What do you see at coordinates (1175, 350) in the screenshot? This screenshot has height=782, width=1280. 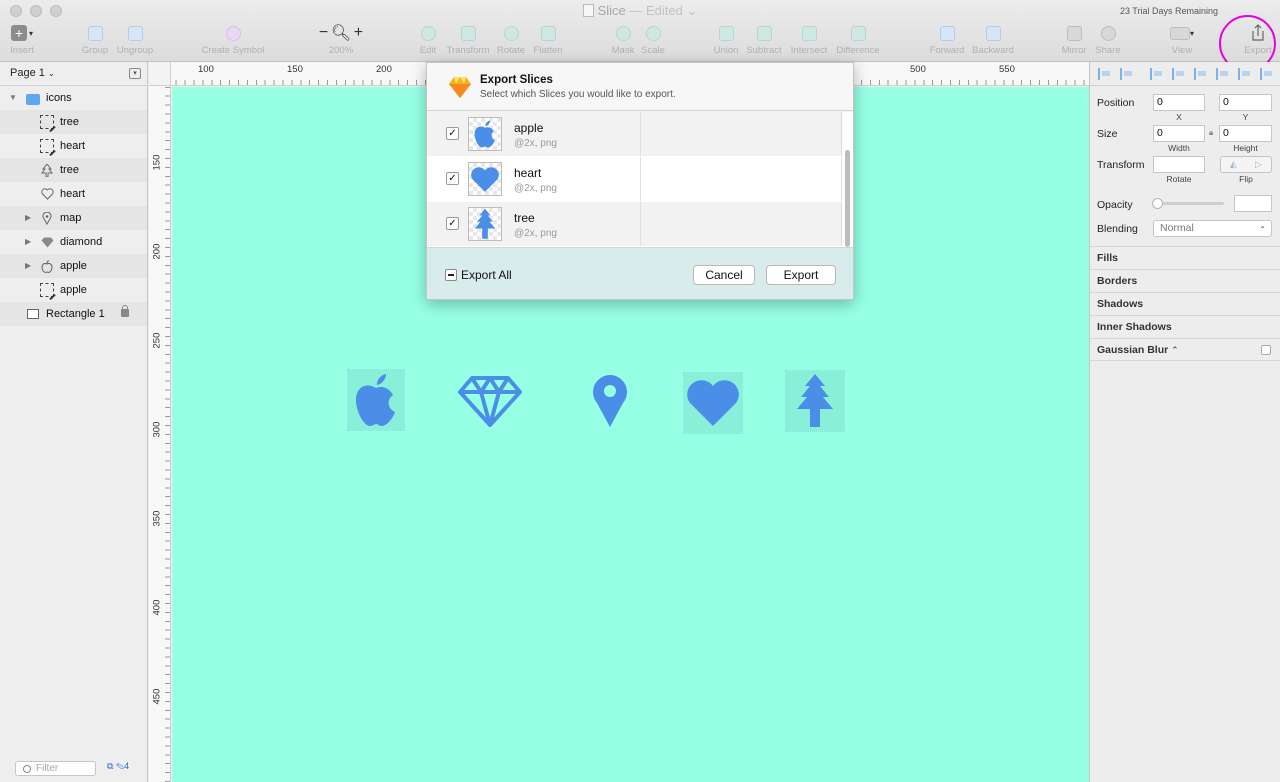 I see `blur-type-stepper-icon: ⌃` at bounding box center [1175, 350].